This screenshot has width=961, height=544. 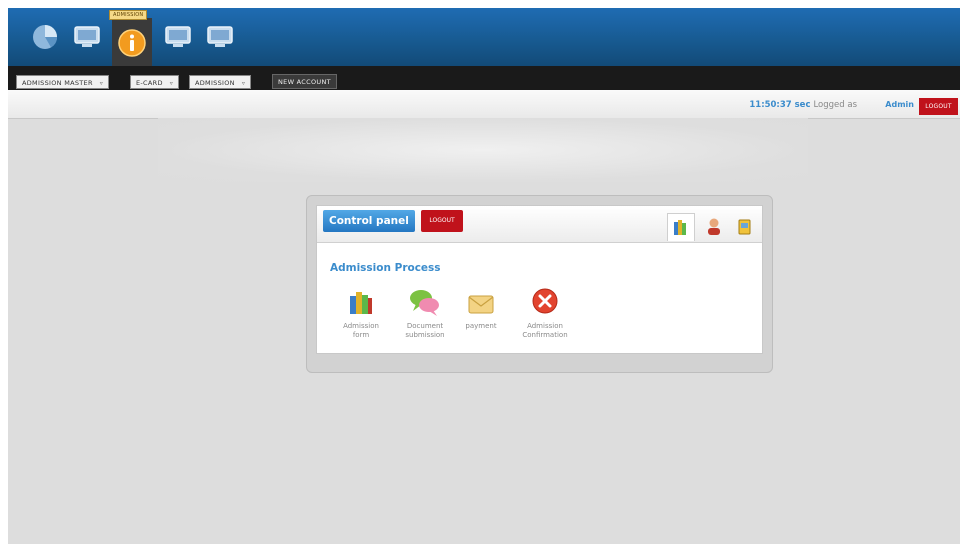 I want to click on app-label-line1: Document, so click(x=425, y=326).